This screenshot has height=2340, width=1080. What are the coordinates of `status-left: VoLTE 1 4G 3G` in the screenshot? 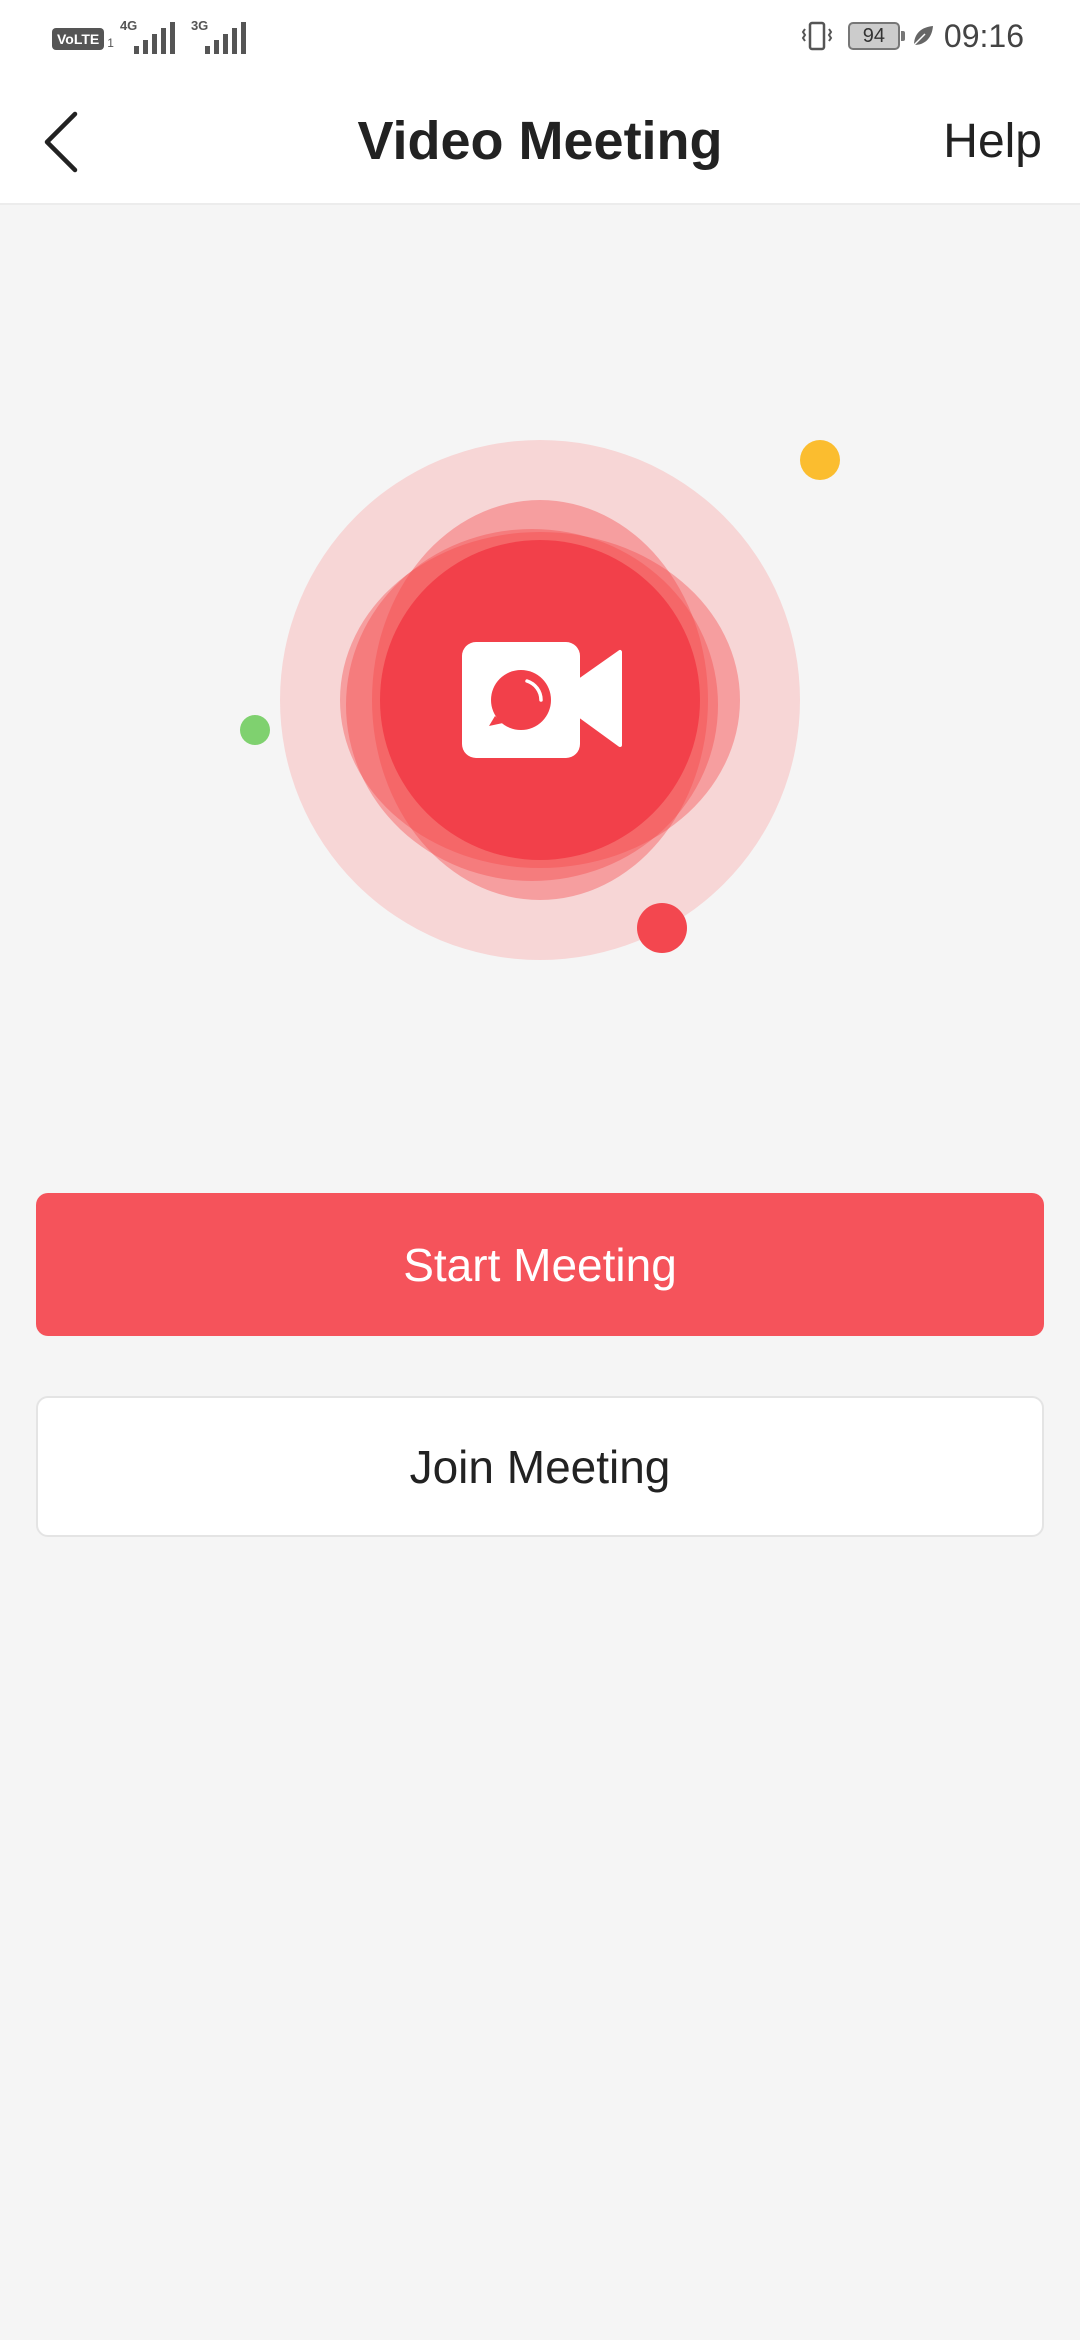 It's located at (157, 36).